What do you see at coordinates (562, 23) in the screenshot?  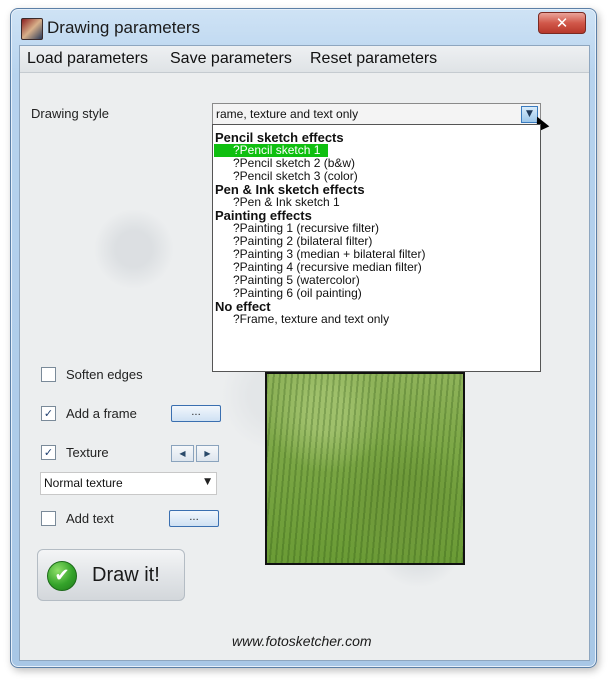 I see `close-button: ✕` at bounding box center [562, 23].